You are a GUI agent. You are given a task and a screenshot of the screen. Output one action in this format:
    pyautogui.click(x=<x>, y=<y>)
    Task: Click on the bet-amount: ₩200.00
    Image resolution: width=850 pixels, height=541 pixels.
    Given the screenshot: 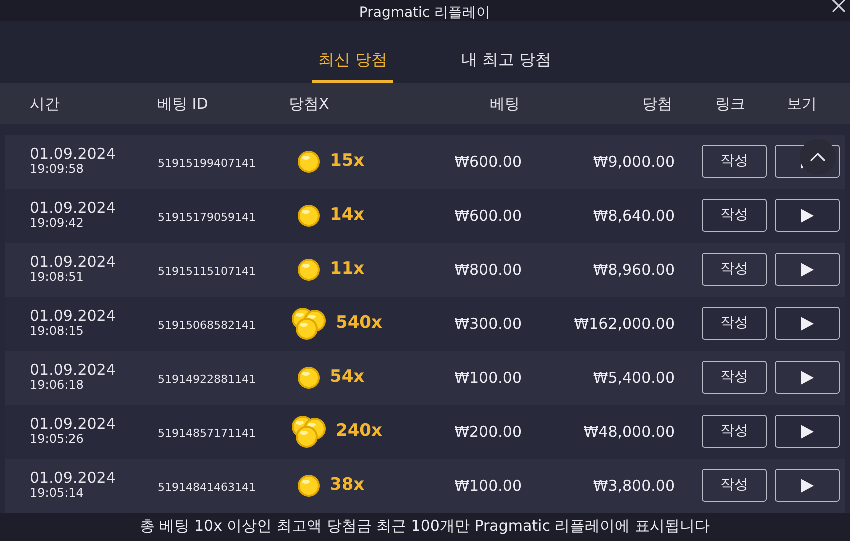 What is the action you would take?
    pyautogui.click(x=488, y=431)
    